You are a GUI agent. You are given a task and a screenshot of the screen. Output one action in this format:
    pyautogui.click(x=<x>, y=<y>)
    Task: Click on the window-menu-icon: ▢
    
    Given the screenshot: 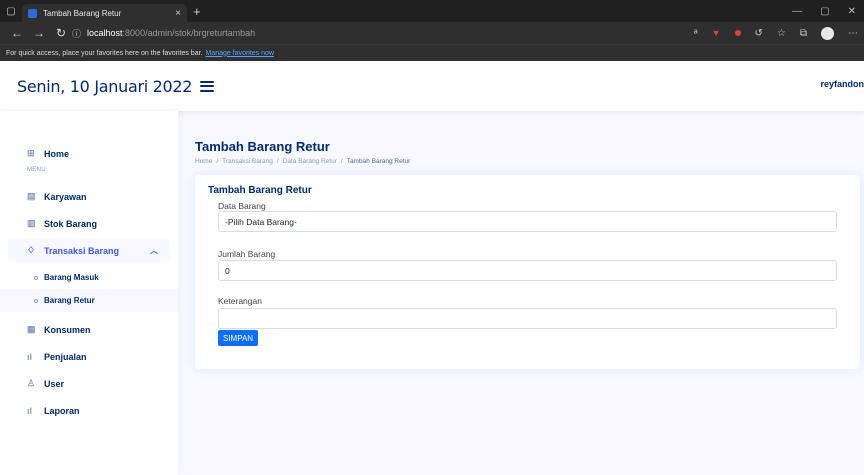 What is the action you would take?
    pyautogui.click(x=11, y=11)
    